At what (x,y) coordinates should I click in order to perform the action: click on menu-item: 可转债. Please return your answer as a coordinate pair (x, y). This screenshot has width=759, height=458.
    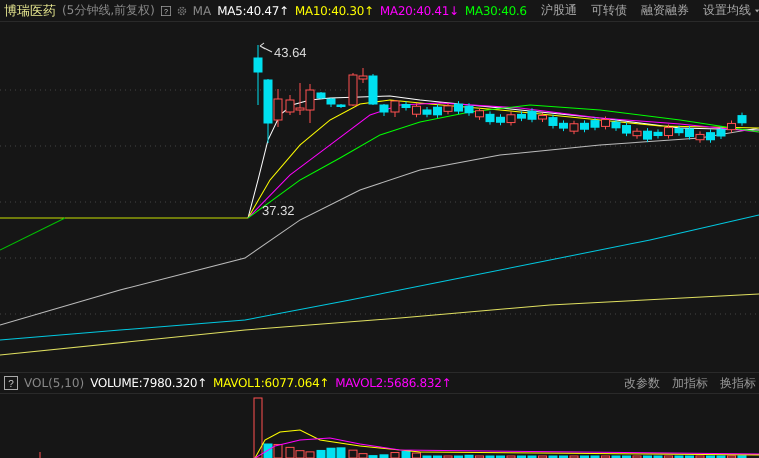
    Looking at the image, I should click on (608, 10).